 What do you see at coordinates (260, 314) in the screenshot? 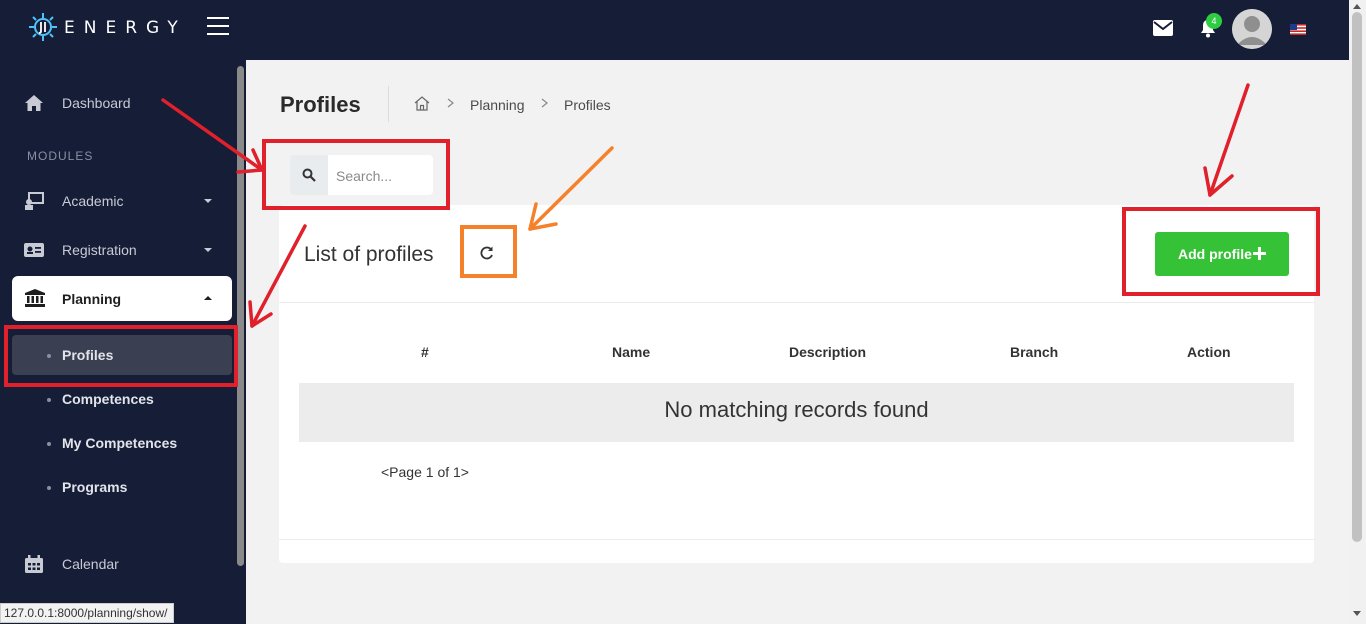
I see `arrow-head-icon` at bounding box center [260, 314].